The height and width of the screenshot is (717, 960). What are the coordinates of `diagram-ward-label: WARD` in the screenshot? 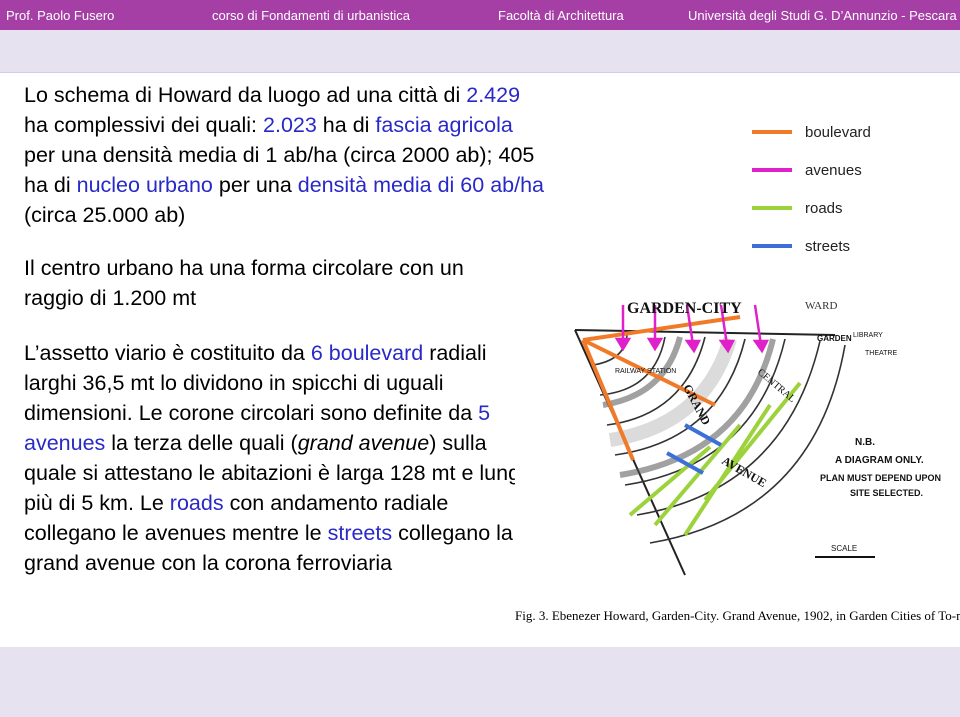 It's located at (821, 306).